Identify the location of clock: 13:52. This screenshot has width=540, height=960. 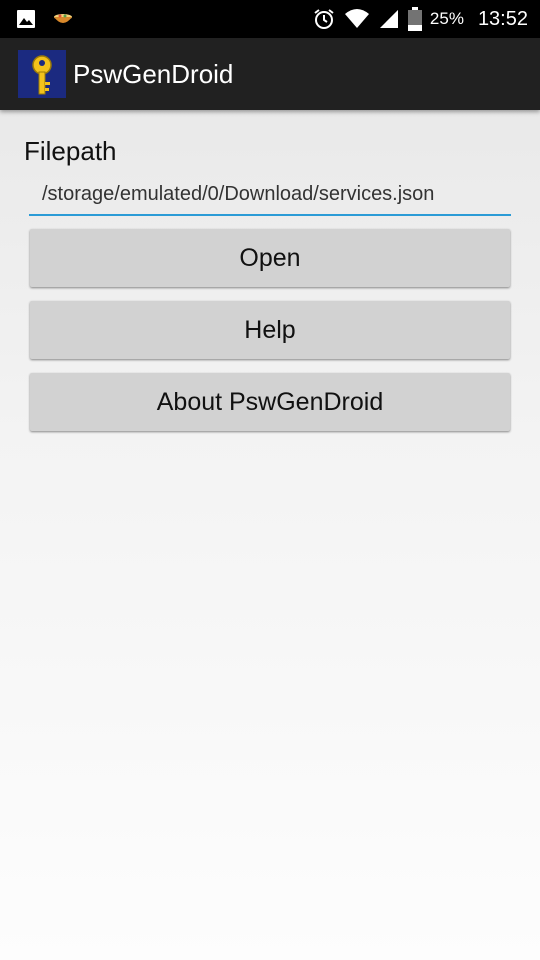
(502, 18).